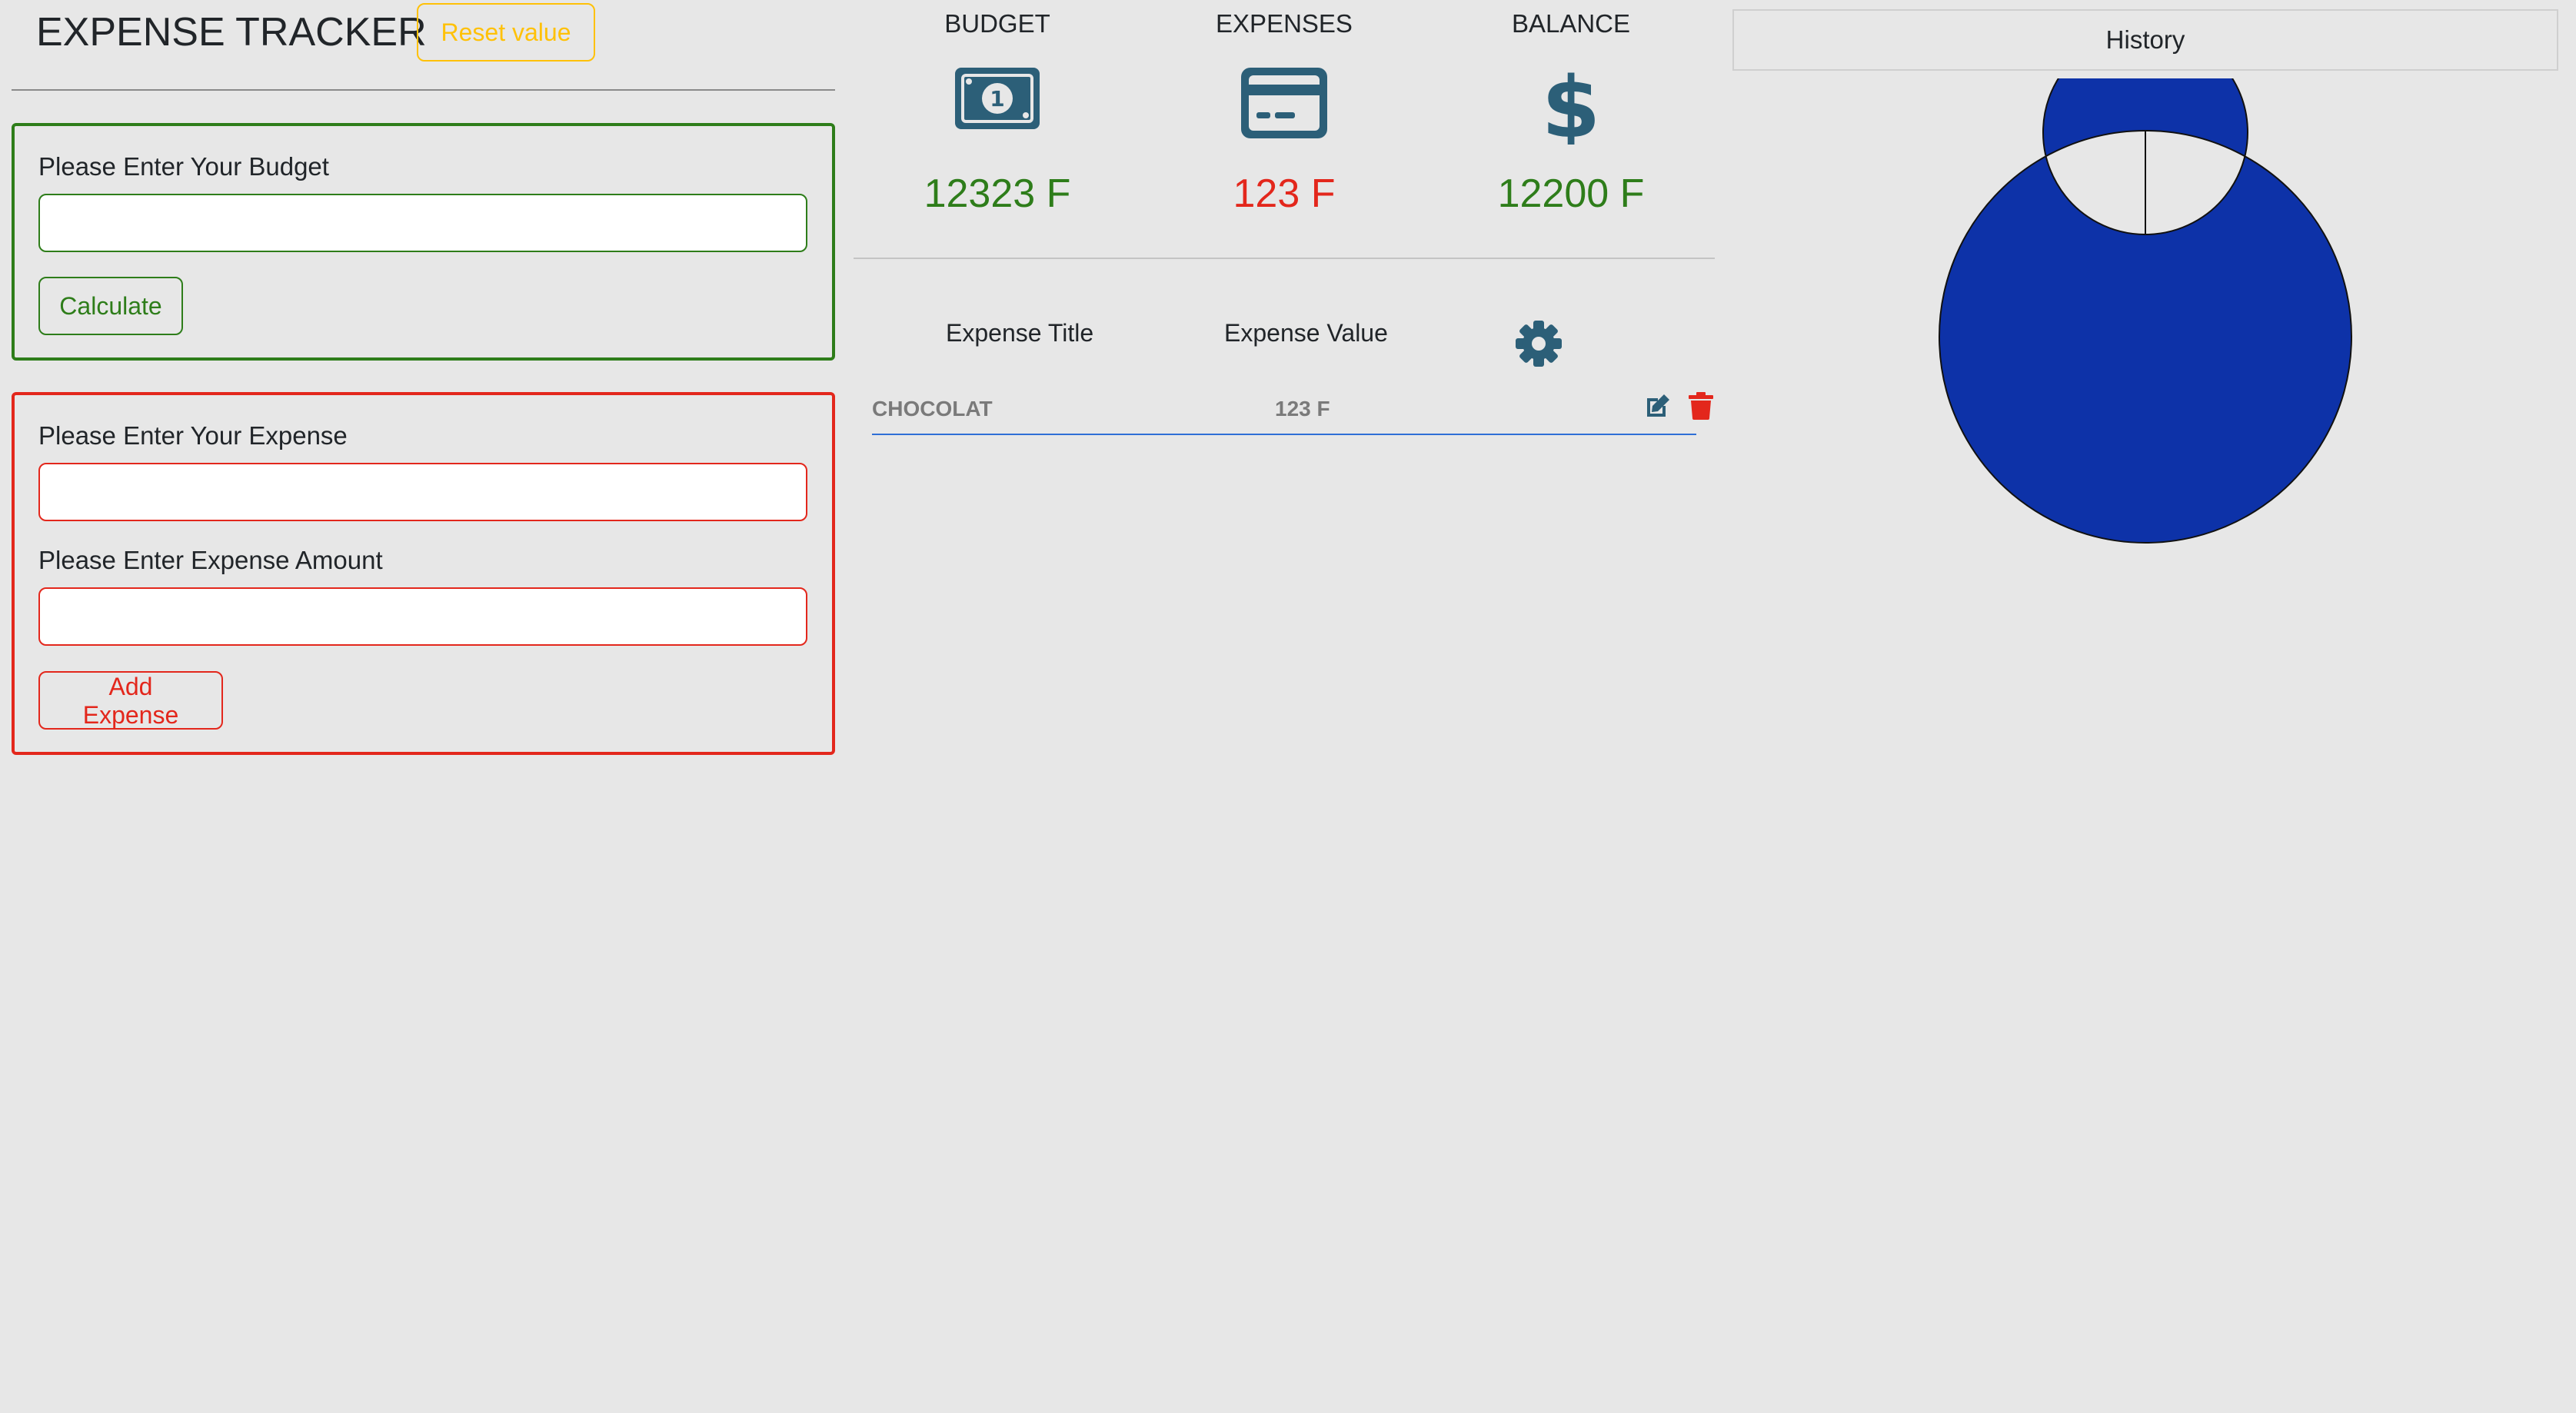 The image size is (2576, 1413). Describe the element at coordinates (1571, 23) in the screenshot. I see `balance-stat-label: BALANCE` at that location.